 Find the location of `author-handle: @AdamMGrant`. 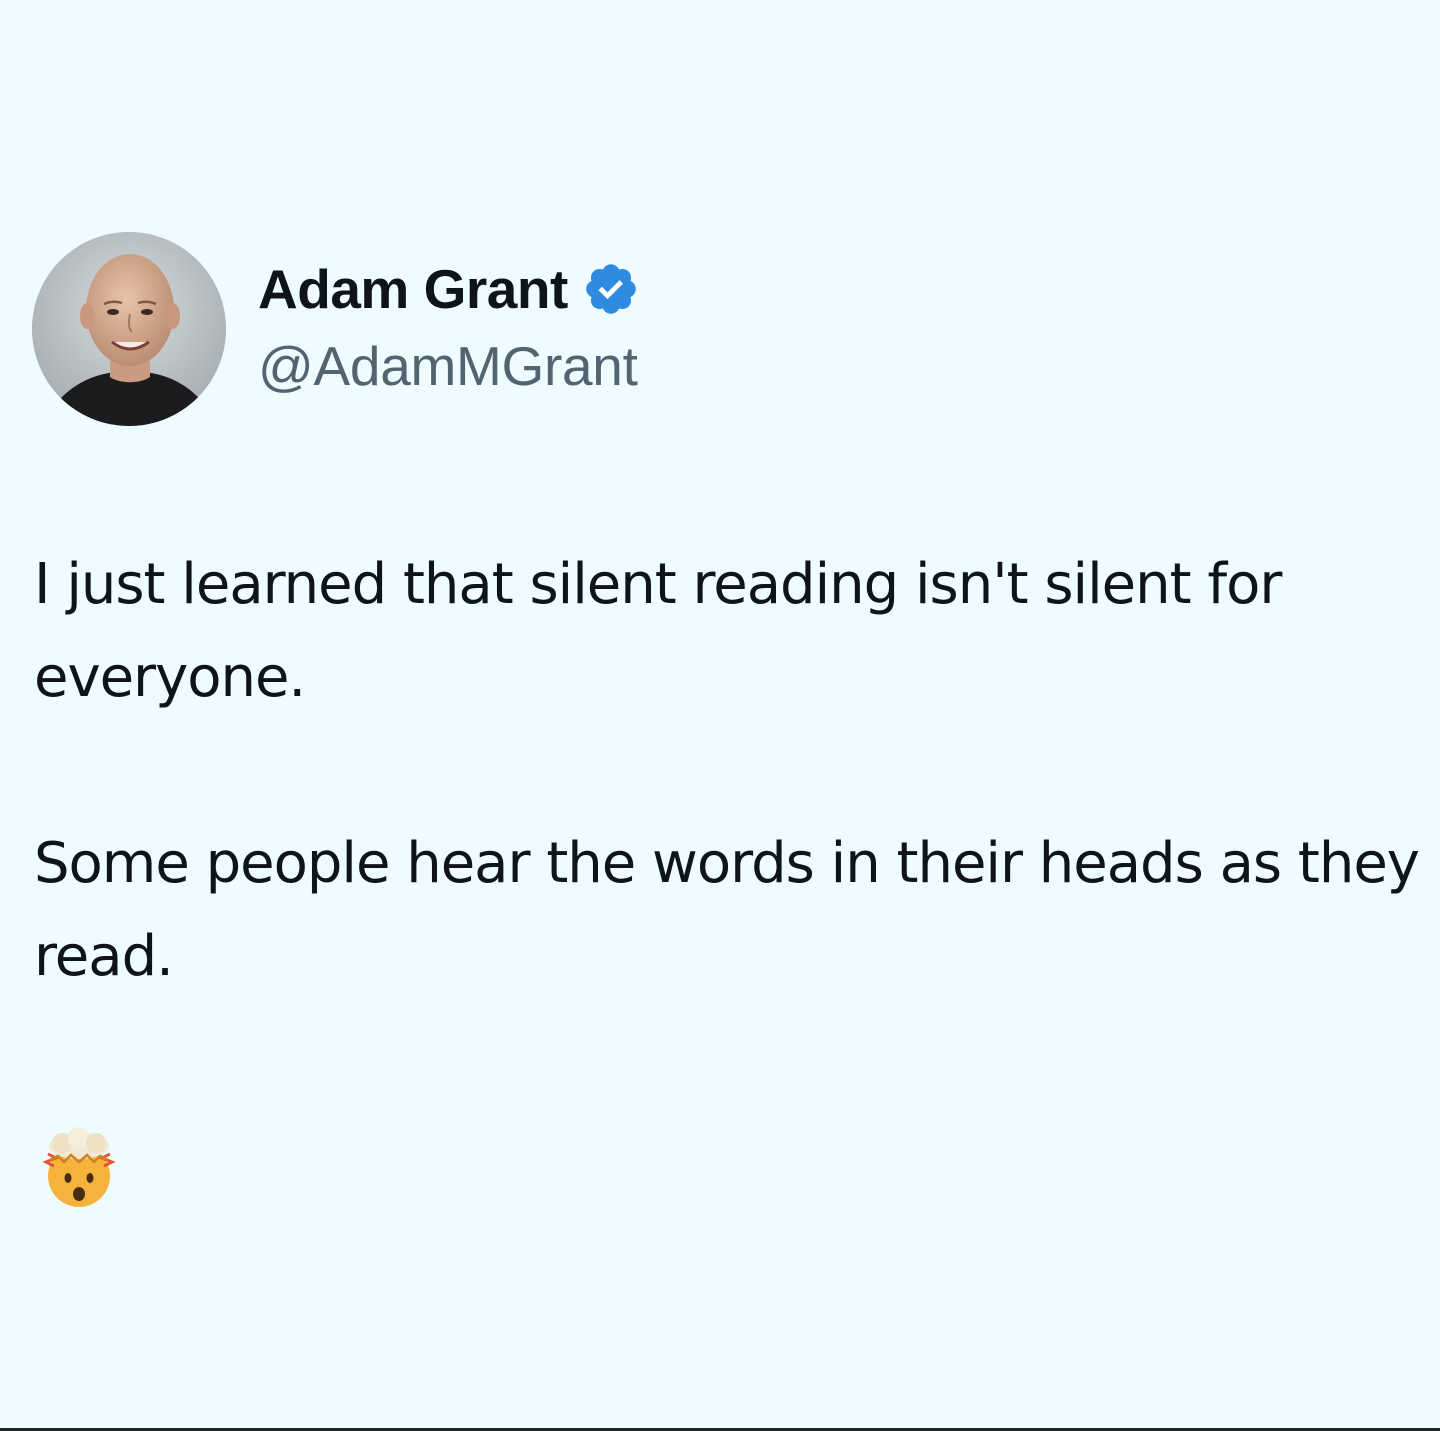

author-handle: @AdamMGrant is located at coordinates (448, 366).